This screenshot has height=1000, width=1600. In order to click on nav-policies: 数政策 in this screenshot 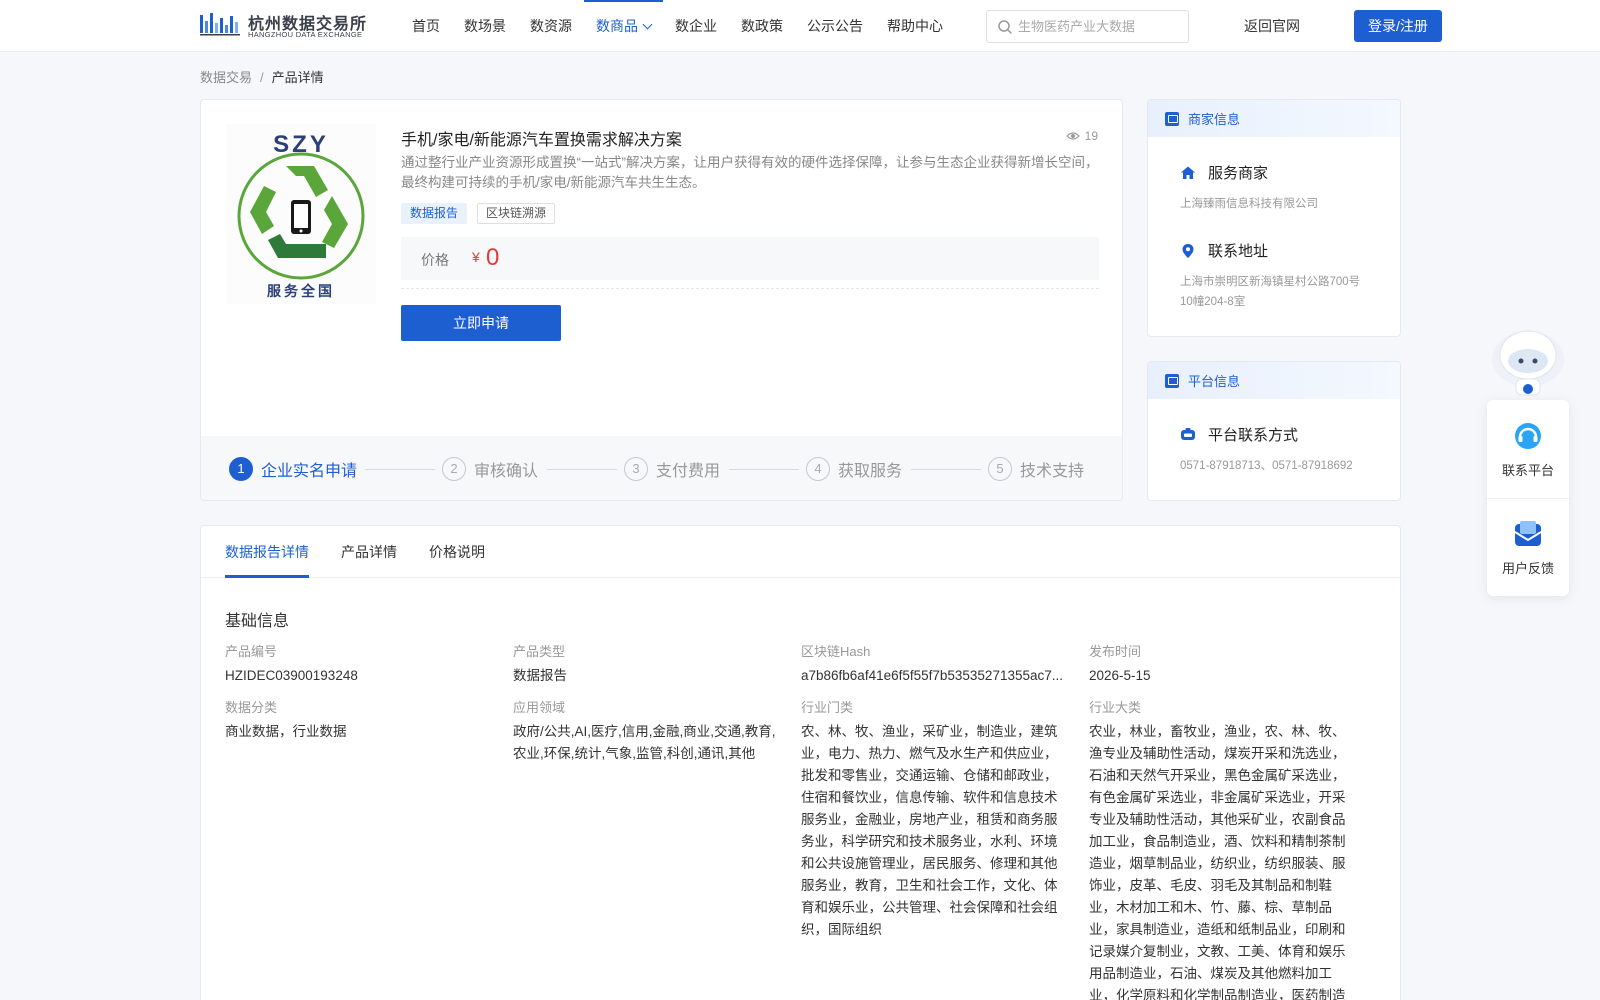, I will do `click(762, 26)`.